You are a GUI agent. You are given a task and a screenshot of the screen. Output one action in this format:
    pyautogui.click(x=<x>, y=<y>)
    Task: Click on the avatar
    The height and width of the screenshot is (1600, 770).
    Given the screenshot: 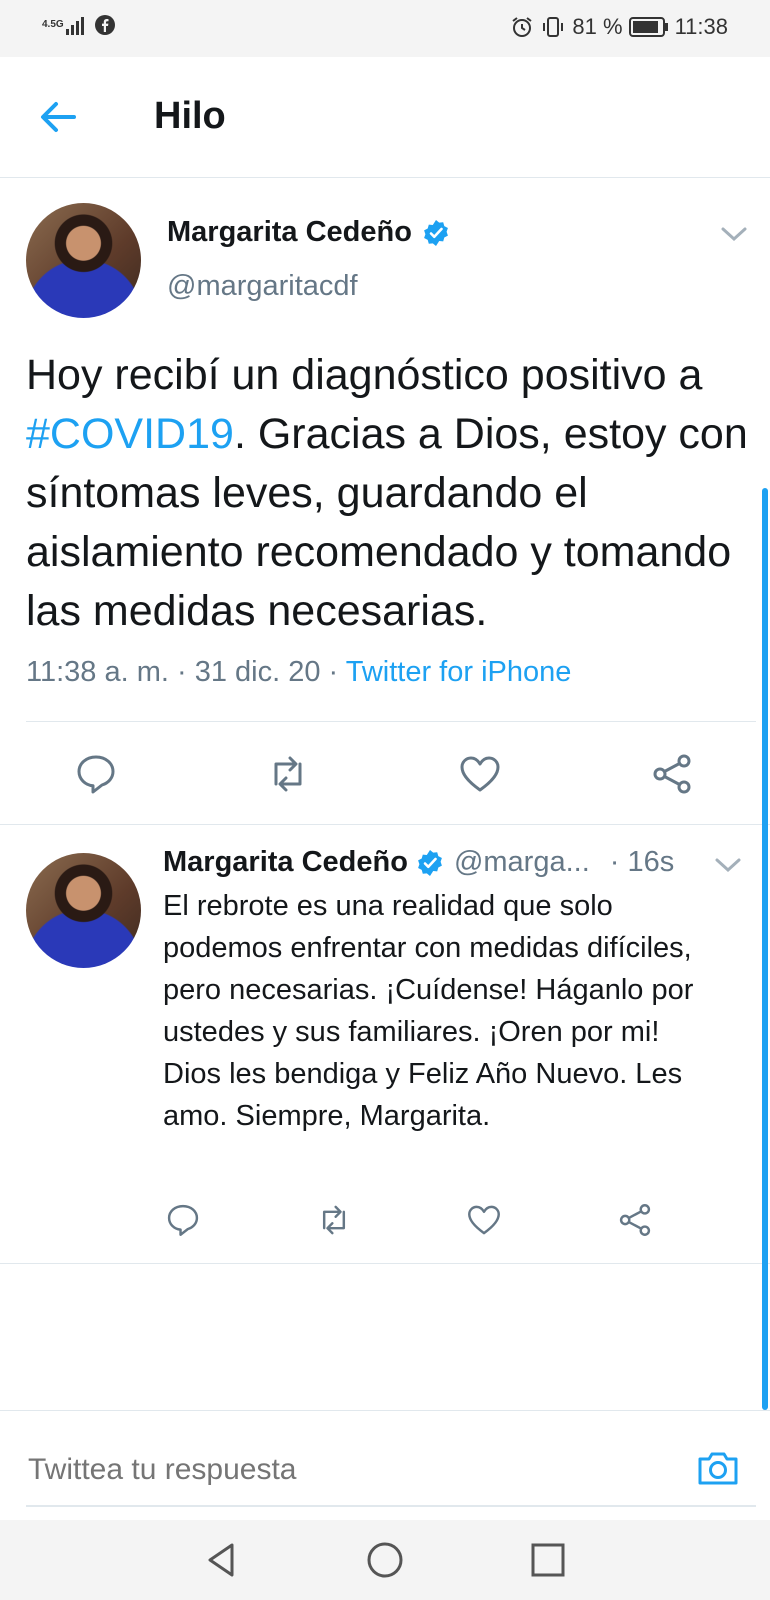 What is the action you would take?
    pyautogui.click(x=83, y=260)
    